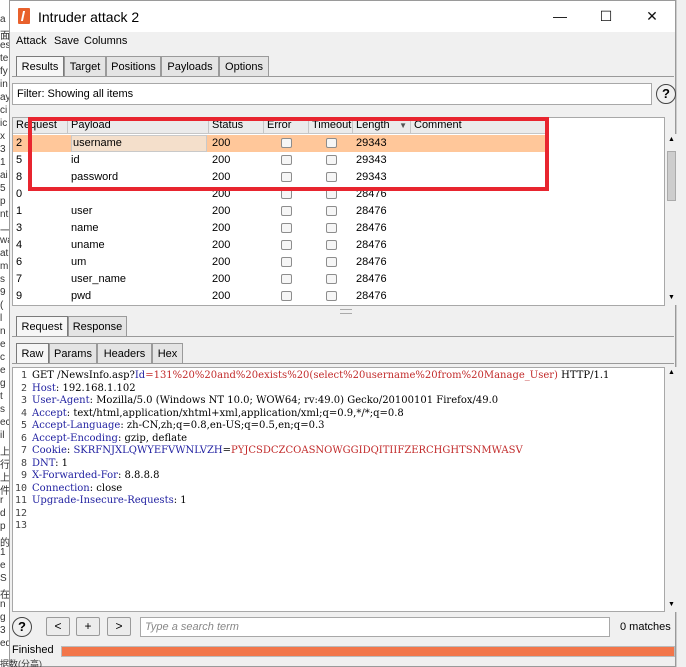 This screenshot has height=667, width=686. I want to click on tab-hex: Hex, so click(167, 353).